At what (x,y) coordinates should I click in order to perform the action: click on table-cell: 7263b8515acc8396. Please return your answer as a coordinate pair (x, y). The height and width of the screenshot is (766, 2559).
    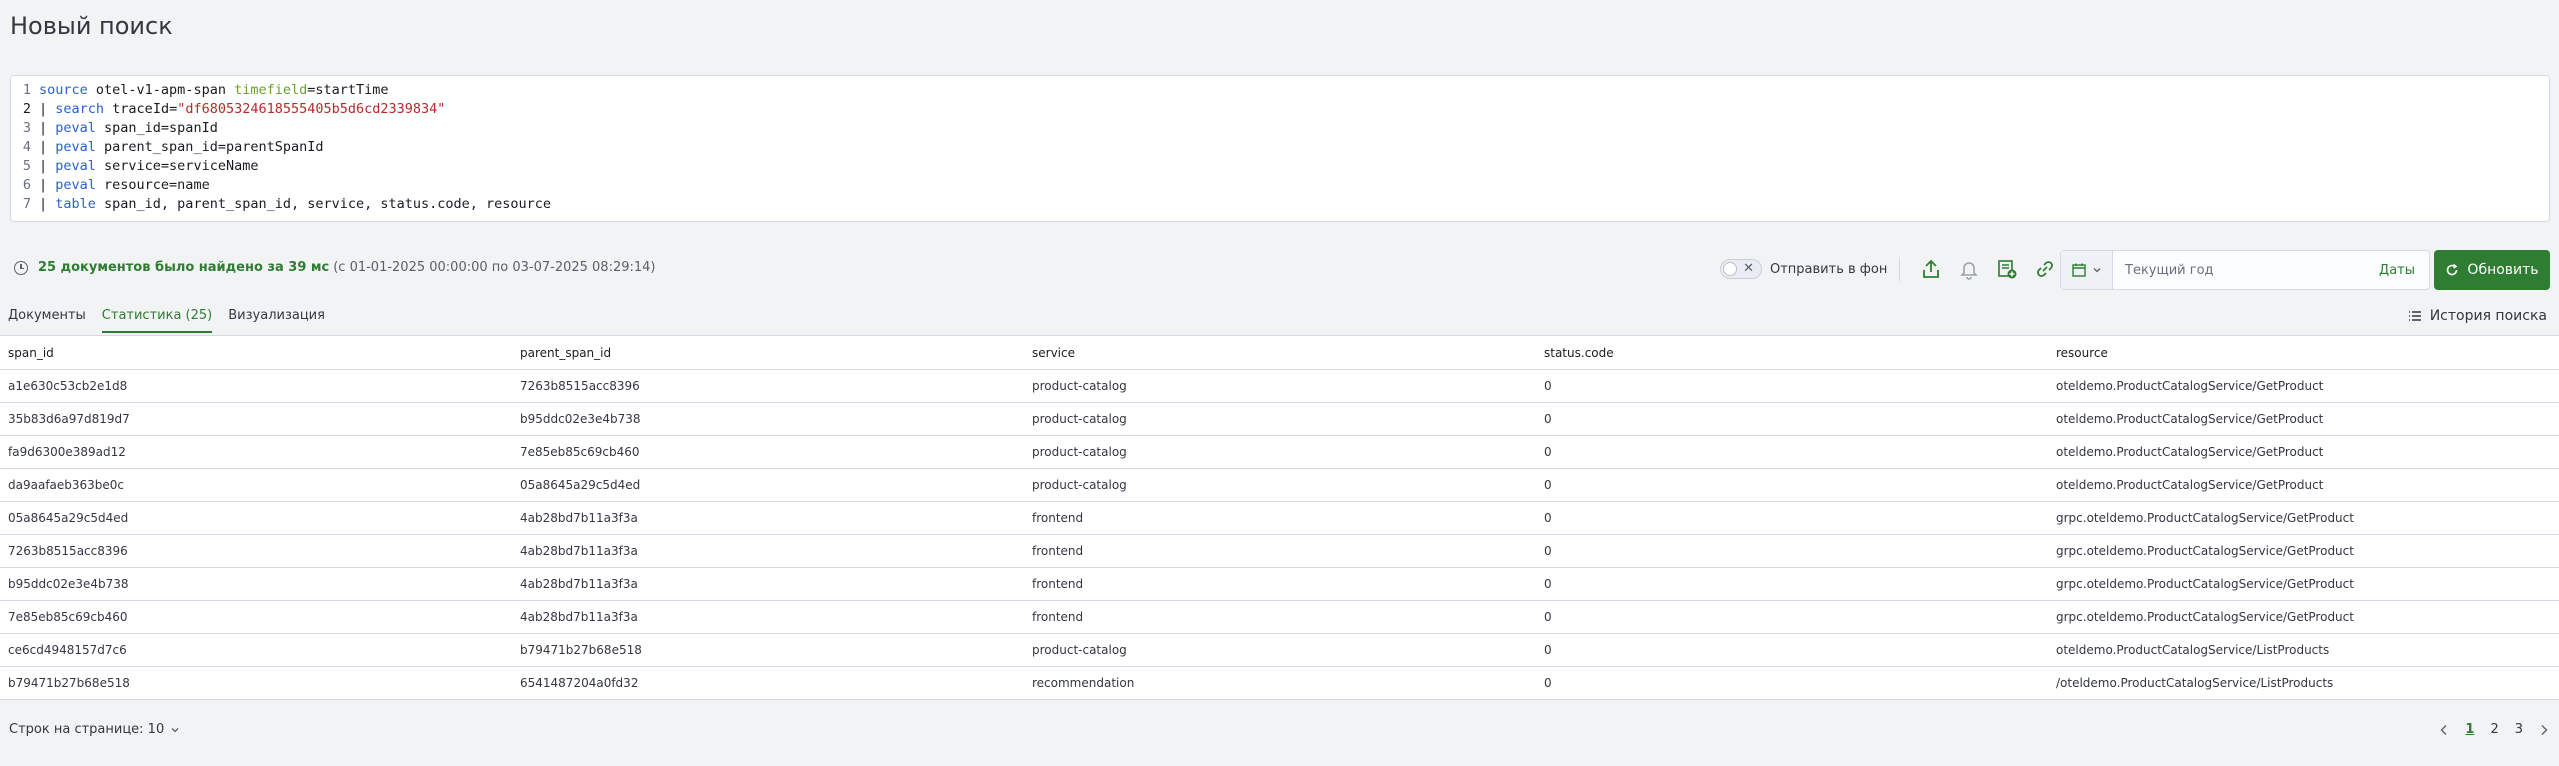
    Looking at the image, I should click on (580, 386).